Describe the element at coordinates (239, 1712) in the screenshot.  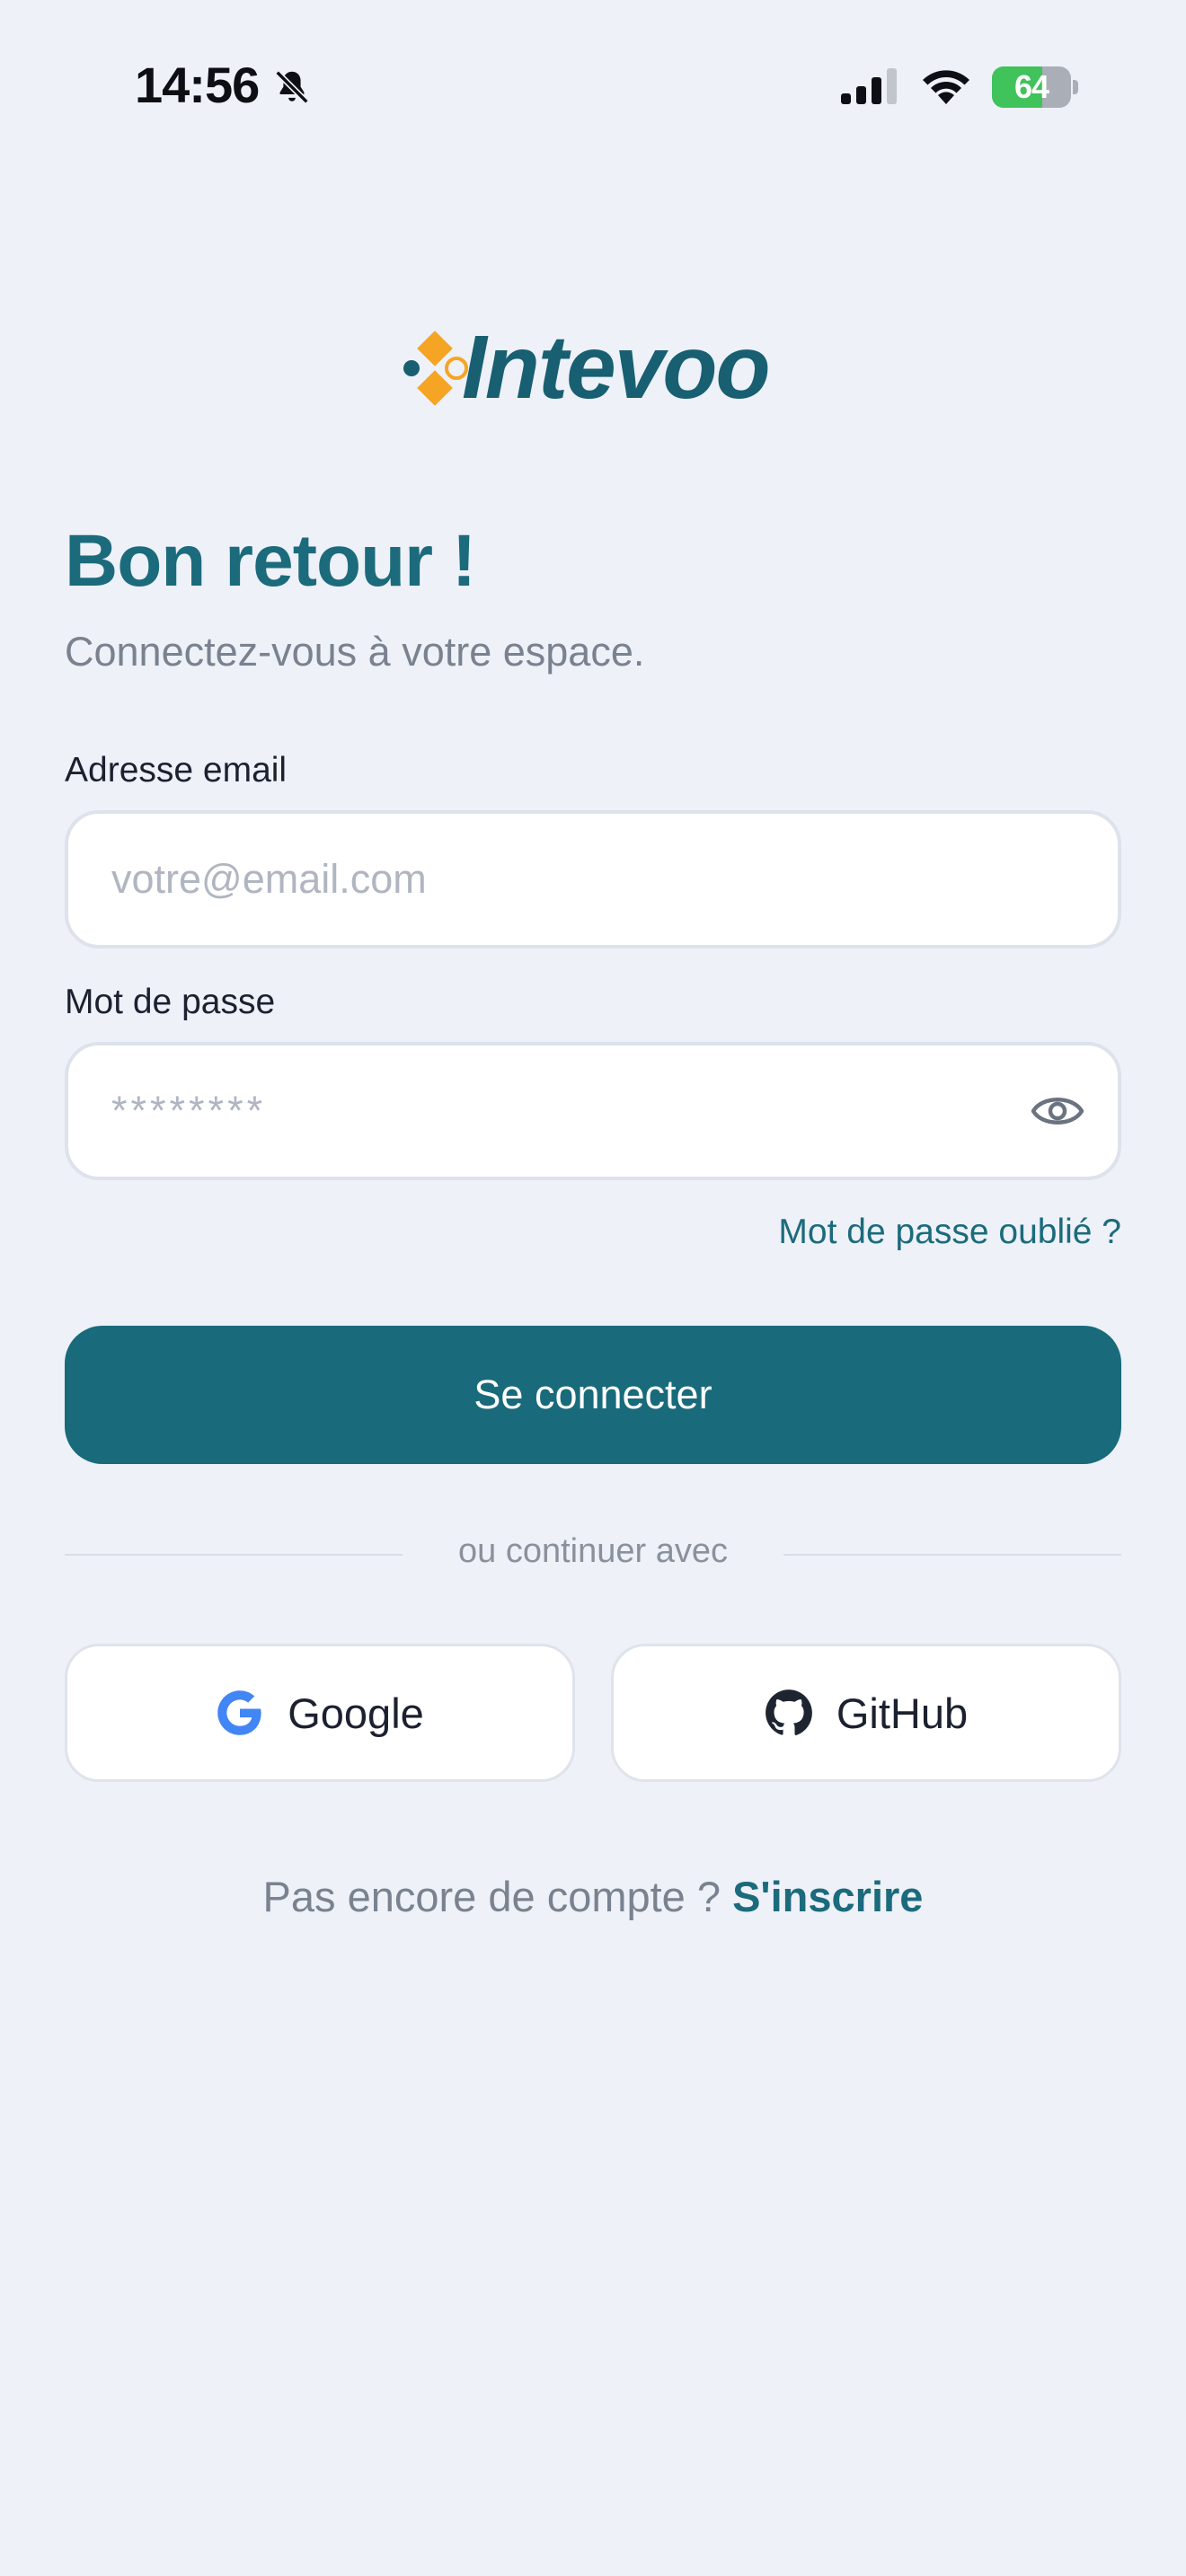
I see `google-icon` at that location.